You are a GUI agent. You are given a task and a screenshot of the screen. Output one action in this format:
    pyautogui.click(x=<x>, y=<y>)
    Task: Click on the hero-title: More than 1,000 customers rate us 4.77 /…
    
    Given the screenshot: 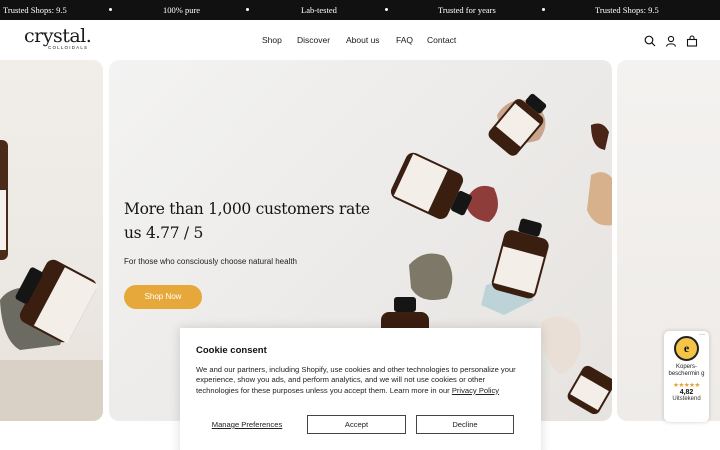 What is the action you would take?
    pyautogui.click(x=247, y=221)
    